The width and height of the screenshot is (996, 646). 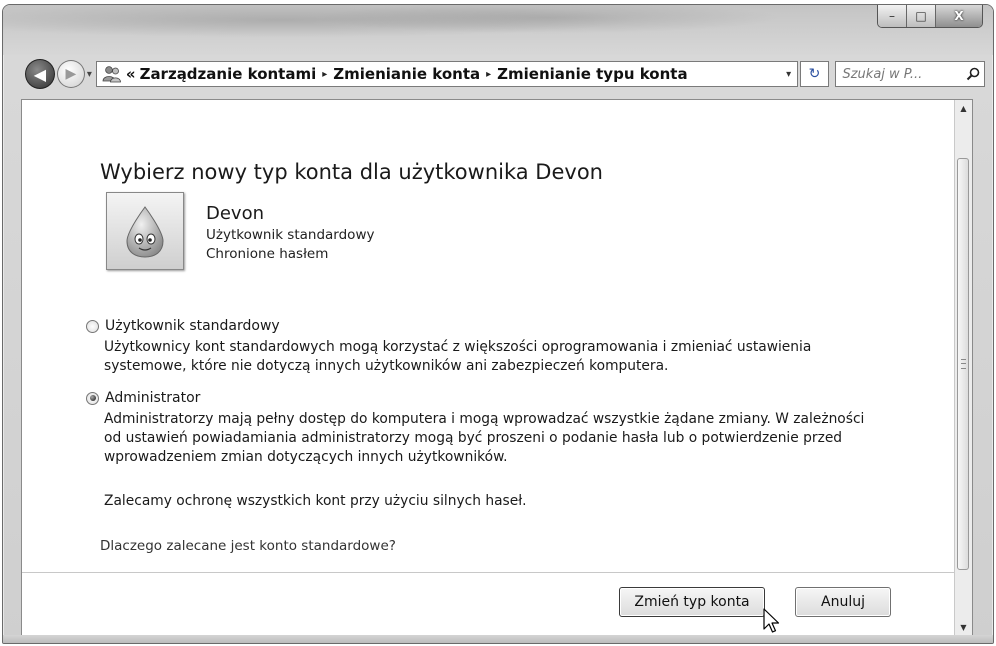 I want to click on search-input, so click(x=899, y=74).